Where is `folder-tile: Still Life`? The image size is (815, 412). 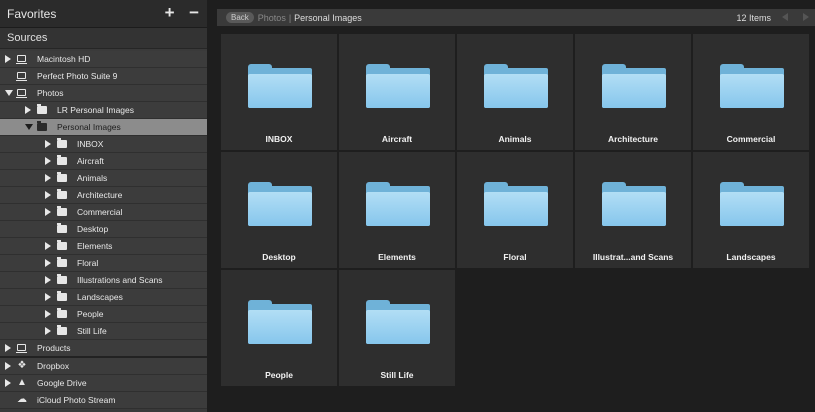
folder-tile: Still Life is located at coordinates (397, 328).